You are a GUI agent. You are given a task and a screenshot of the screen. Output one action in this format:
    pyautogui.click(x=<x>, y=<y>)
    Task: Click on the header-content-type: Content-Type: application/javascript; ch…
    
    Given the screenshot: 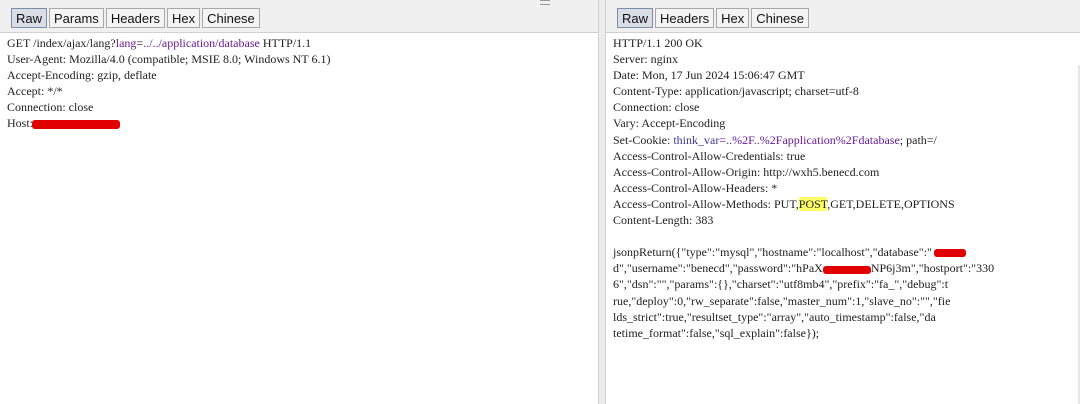 What is the action you would take?
    pyautogui.click(x=736, y=91)
    